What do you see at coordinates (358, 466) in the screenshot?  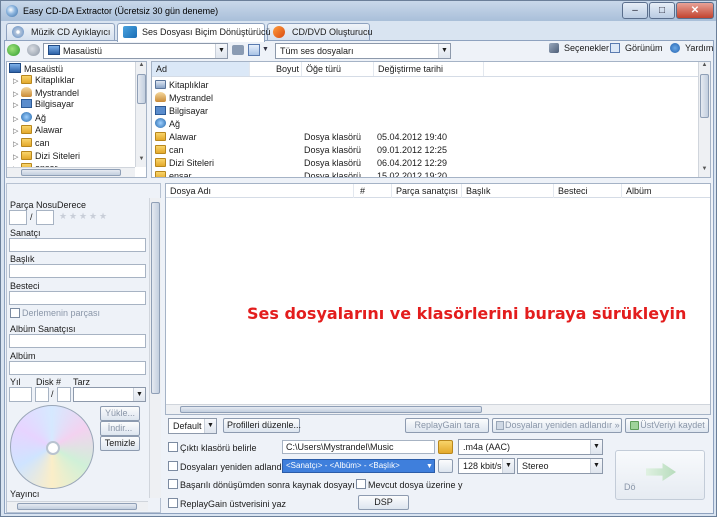 I see `rename-pattern-input: <Sanatçı> - <Albüm> - <Başlık>` at bounding box center [358, 466].